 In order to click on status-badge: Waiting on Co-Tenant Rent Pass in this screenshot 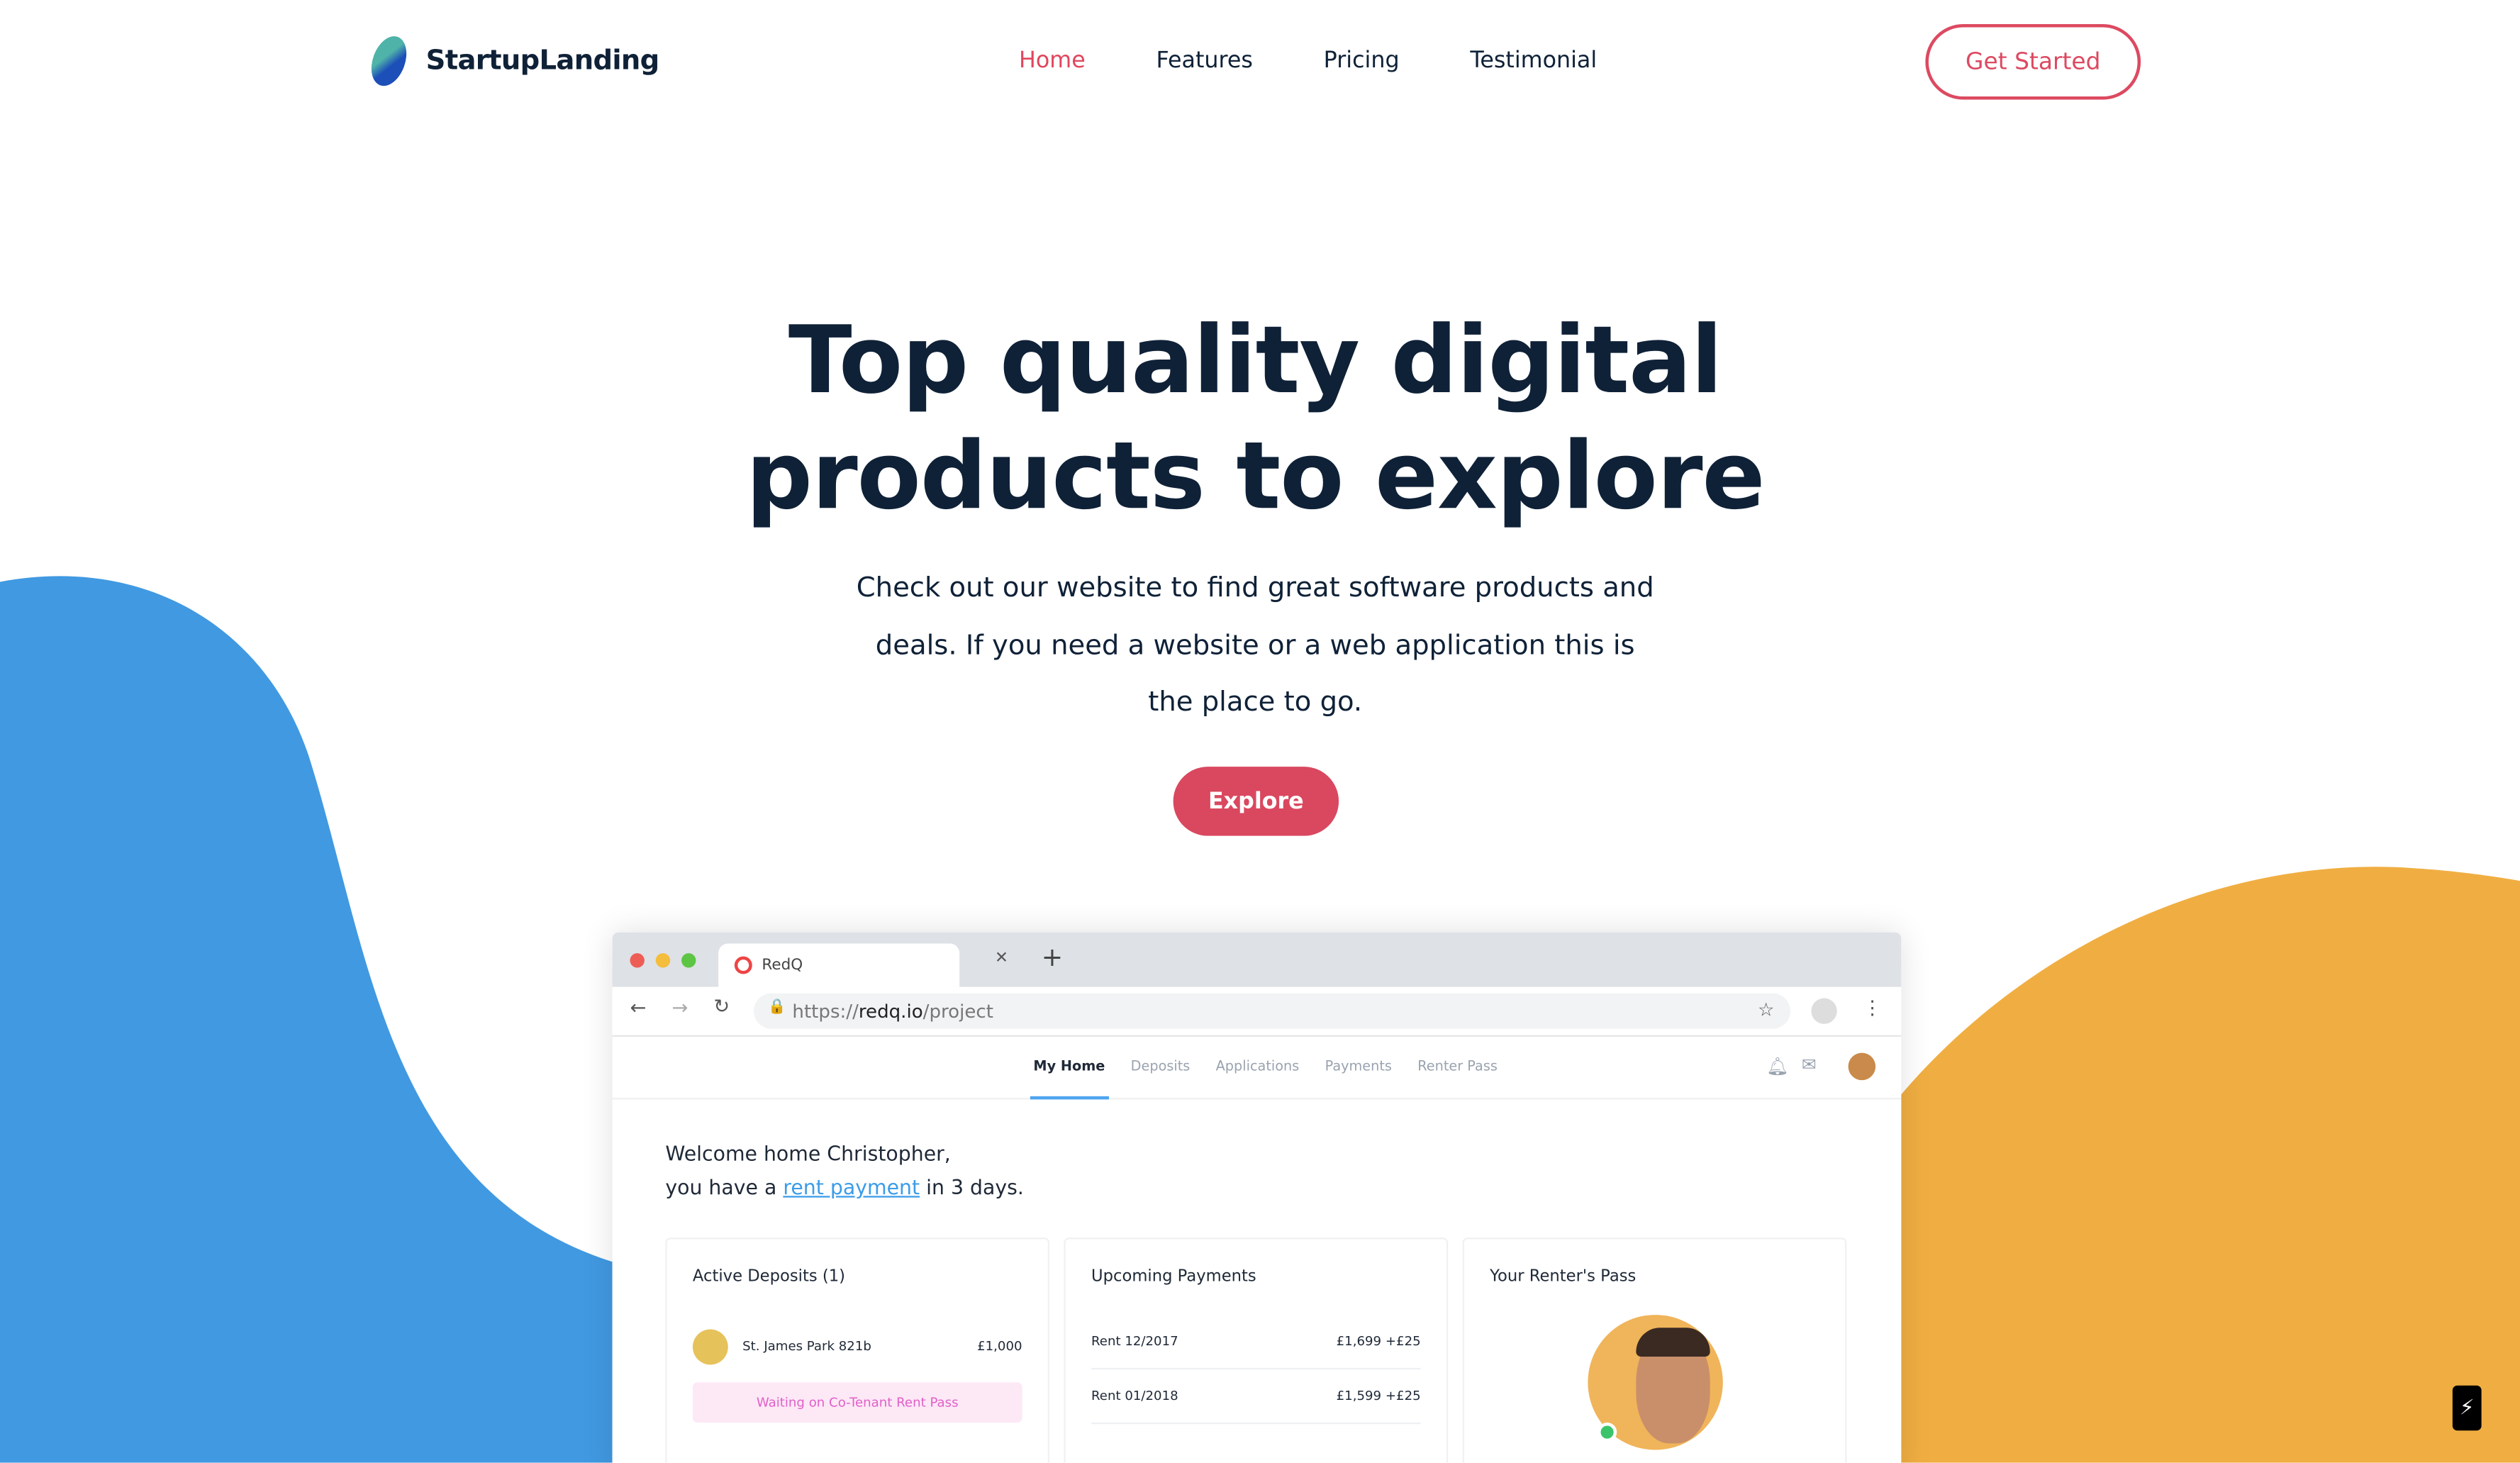, I will do `click(857, 1403)`.